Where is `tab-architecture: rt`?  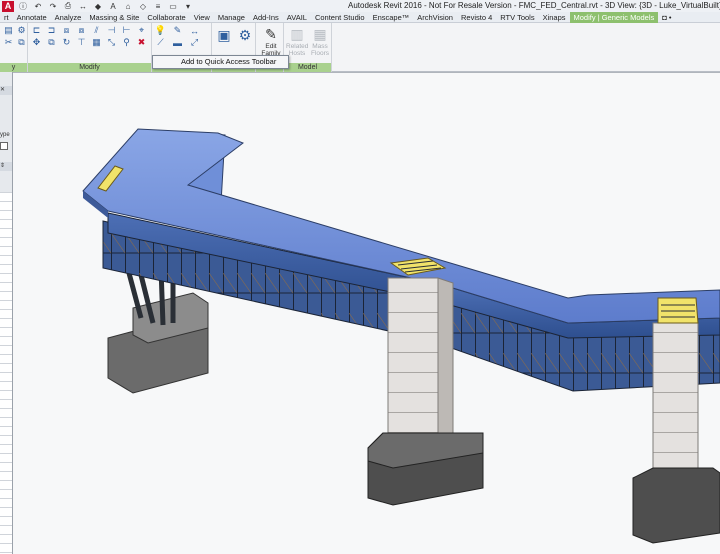
tab-architecture: rt is located at coordinates (6, 17).